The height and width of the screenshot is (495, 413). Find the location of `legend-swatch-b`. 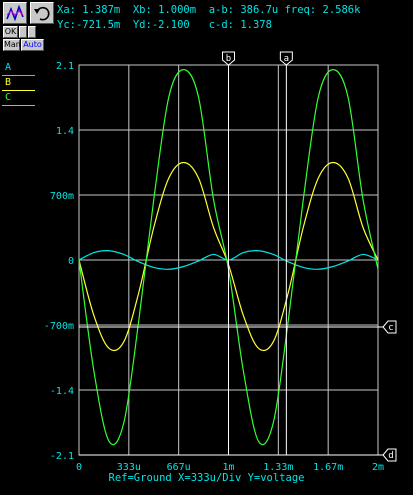

legend-swatch-b is located at coordinates (18, 90).